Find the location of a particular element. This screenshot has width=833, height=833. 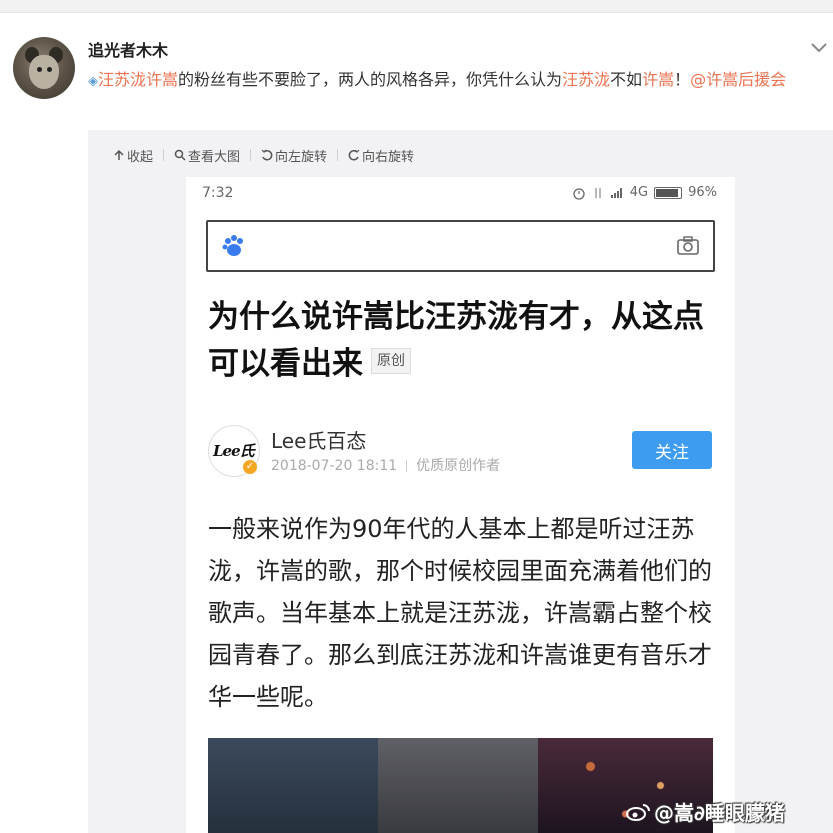

image-toolbar: 收起 查看大图 向左旋转 向右旋转 is located at coordinates (263, 155).